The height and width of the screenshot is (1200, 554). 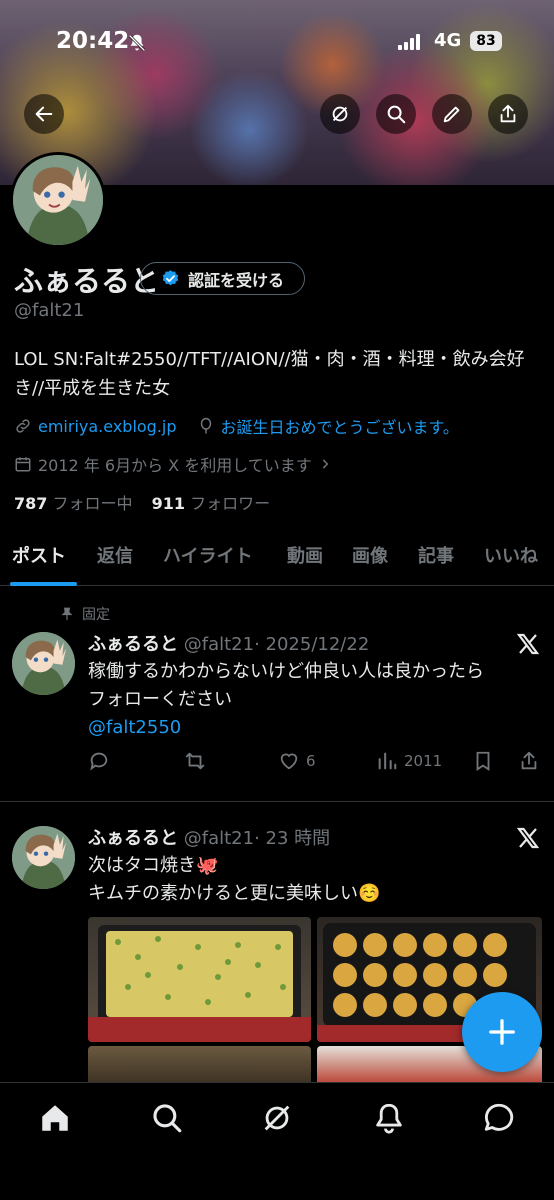 I want to click on nav-grok, so click(x=277, y=1118).